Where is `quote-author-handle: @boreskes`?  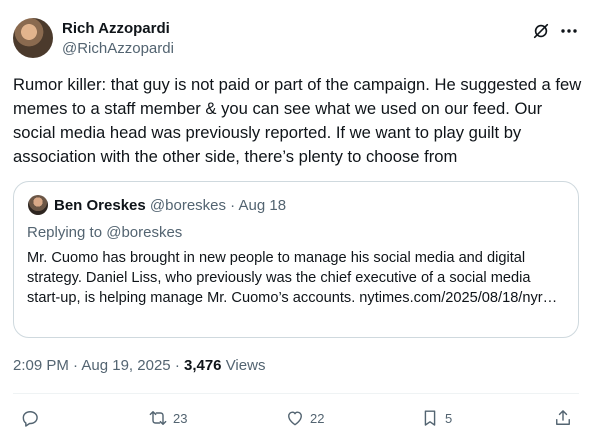
quote-author-handle: @boreskes is located at coordinates (188, 205).